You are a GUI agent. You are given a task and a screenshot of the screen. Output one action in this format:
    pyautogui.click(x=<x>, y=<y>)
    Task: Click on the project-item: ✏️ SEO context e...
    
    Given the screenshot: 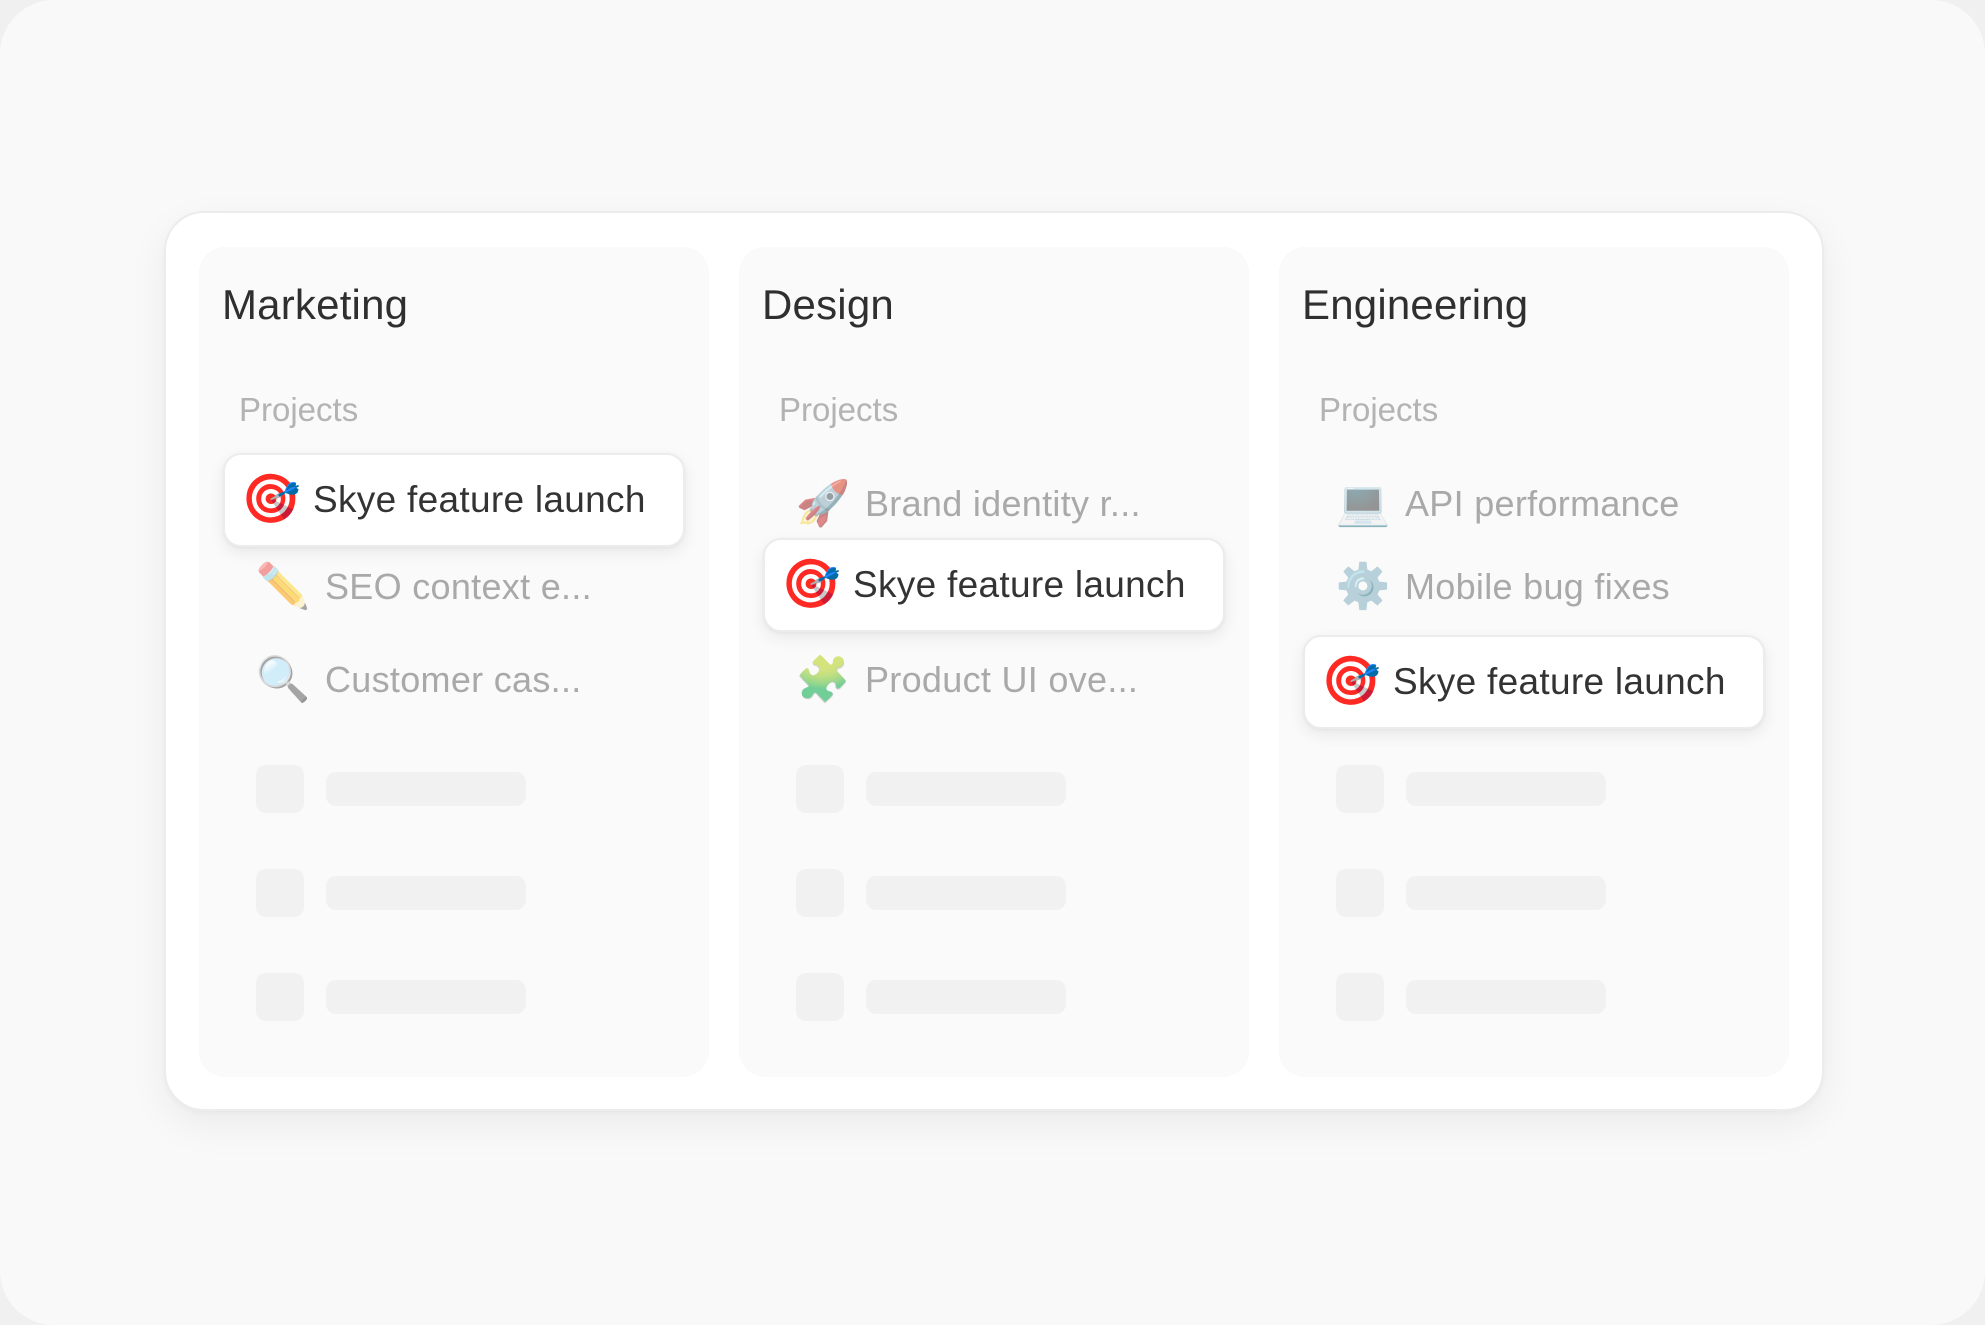 What is the action you would take?
    pyautogui.click(x=423, y=587)
    